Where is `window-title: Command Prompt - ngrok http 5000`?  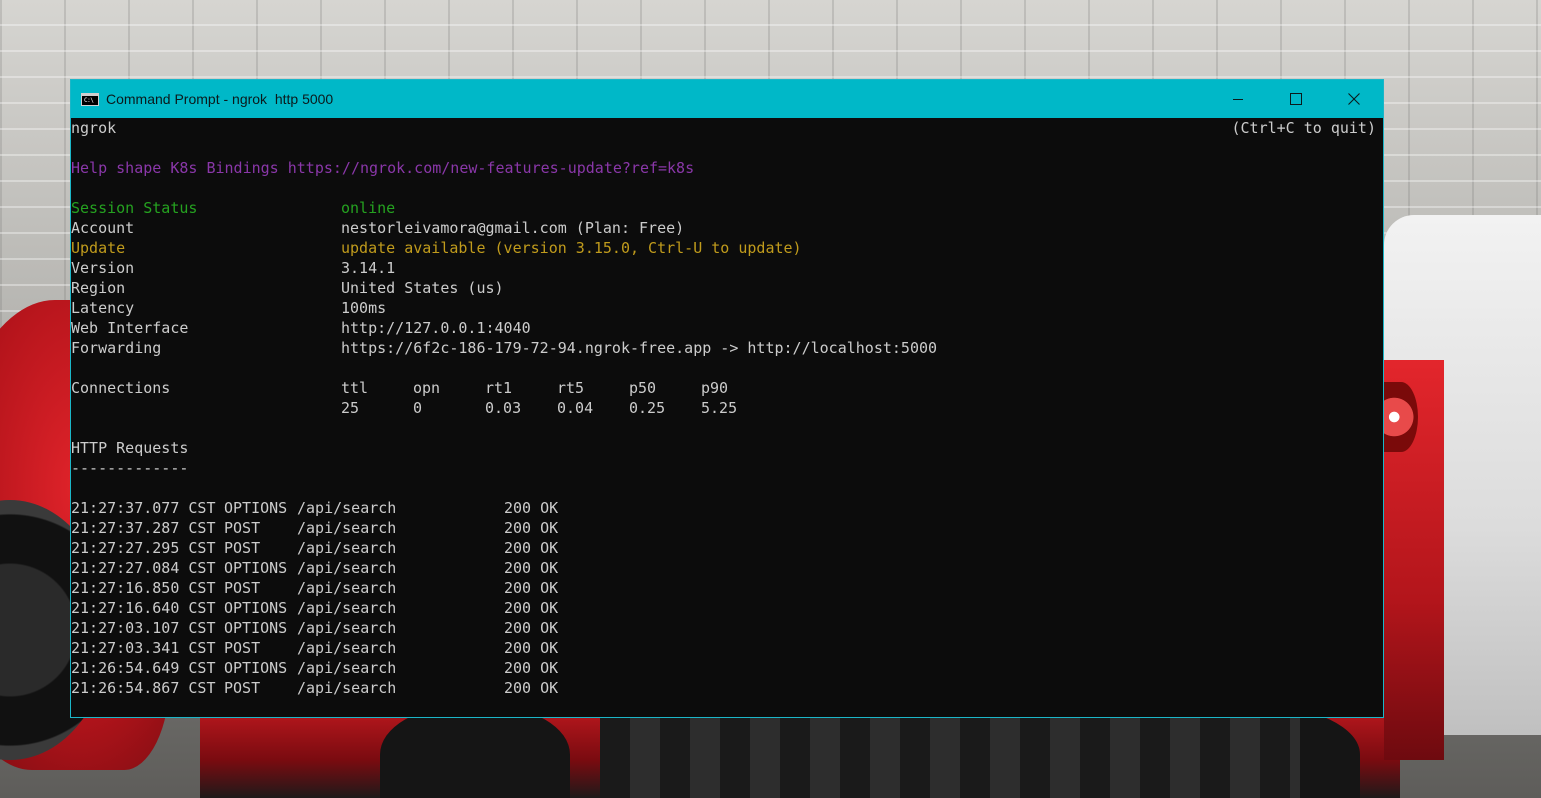 window-title: Command Prompt - ngrok http 5000 is located at coordinates (220, 99).